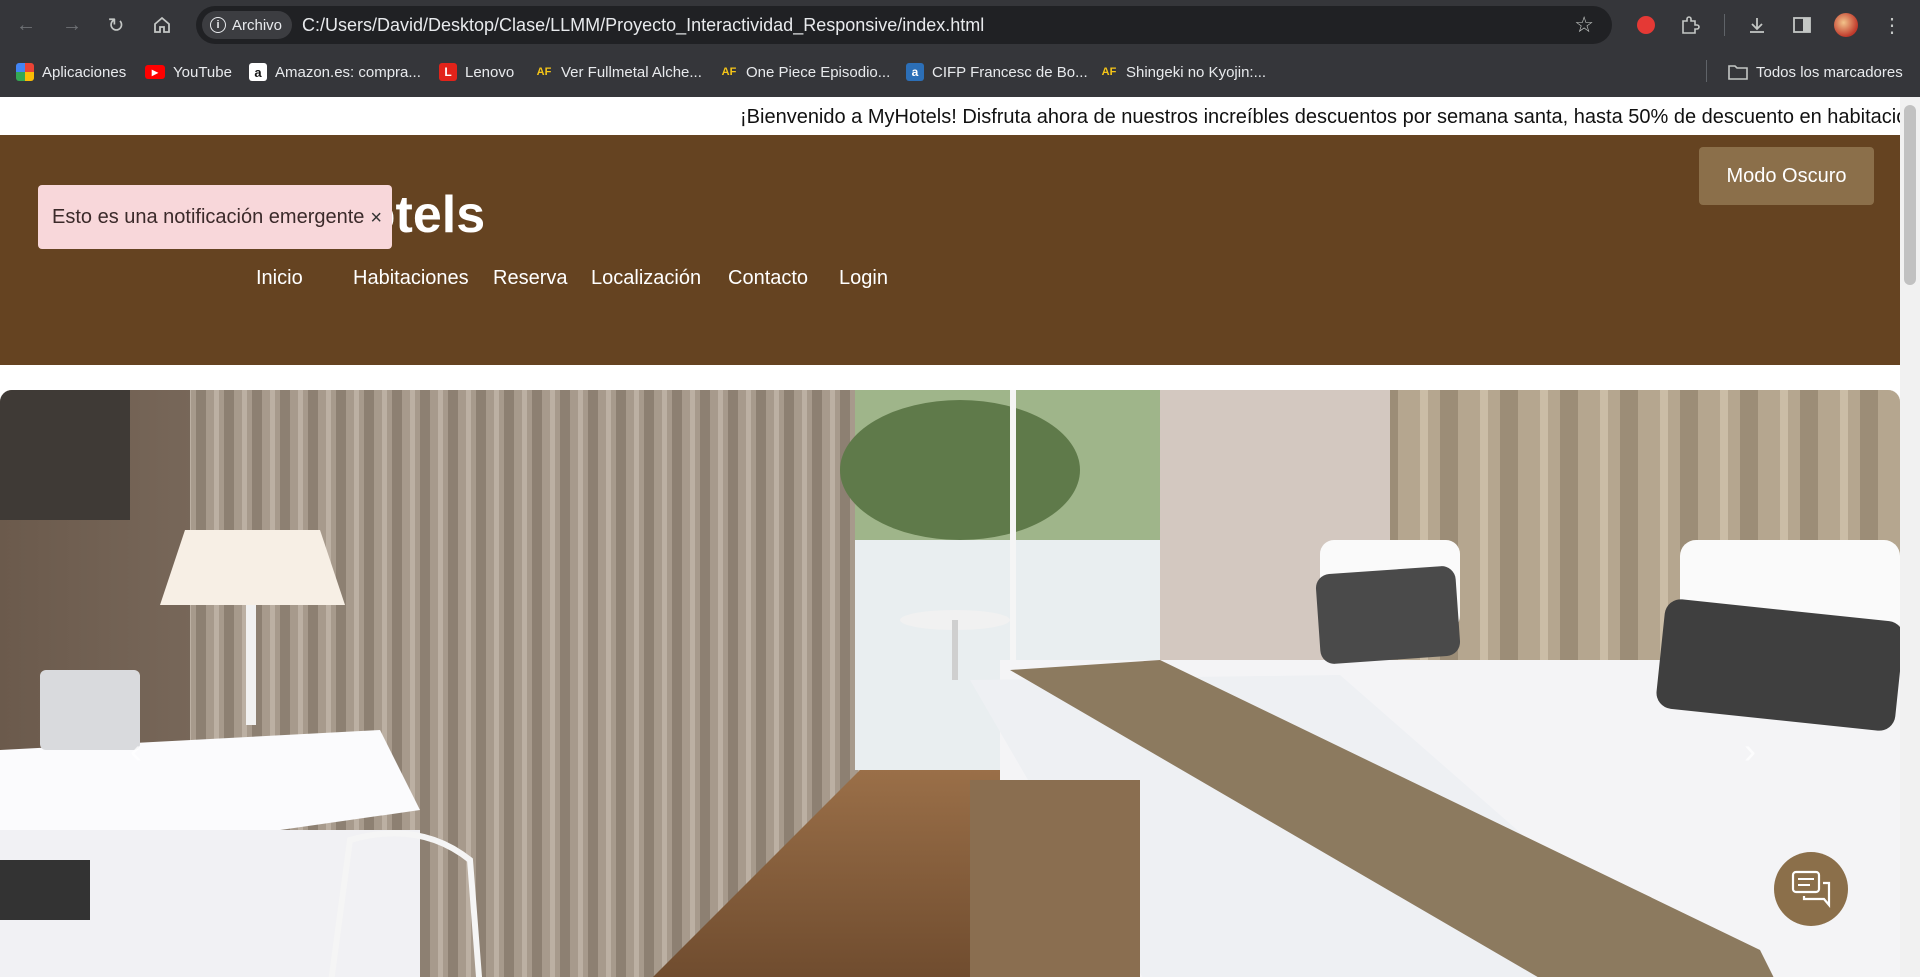  Describe the element at coordinates (1706, 71) in the screenshot. I see `bookmarks-divider` at that location.